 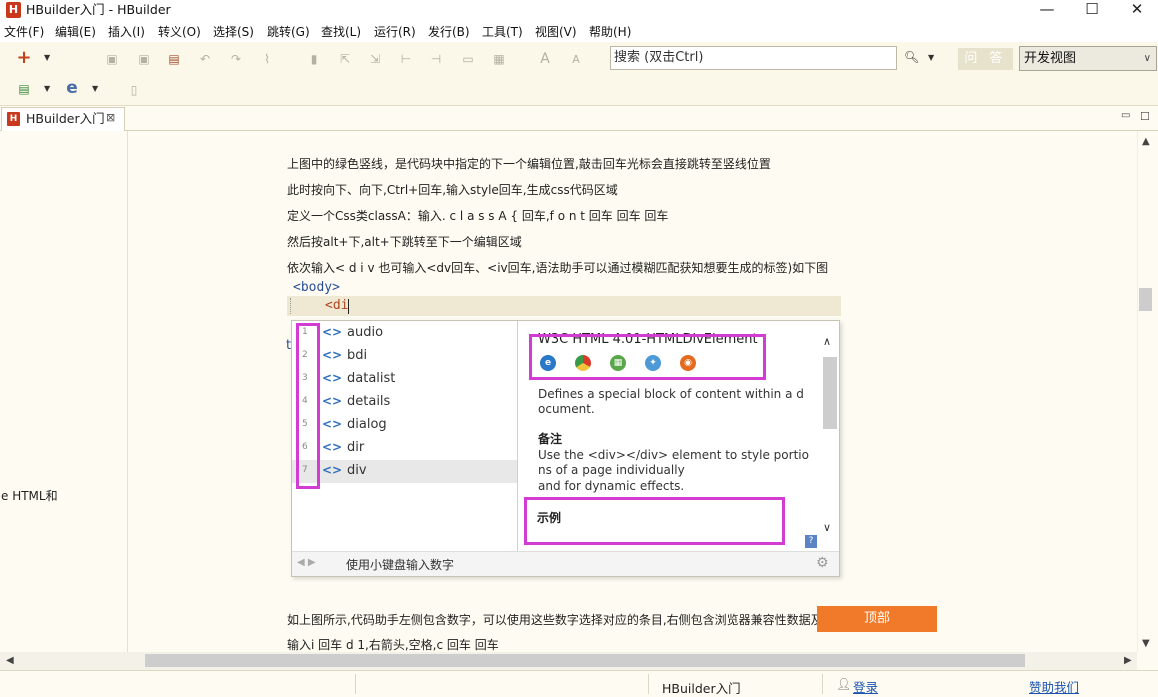 I want to click on project-dropdown-icon: ▼, so click(x=49, y=89).